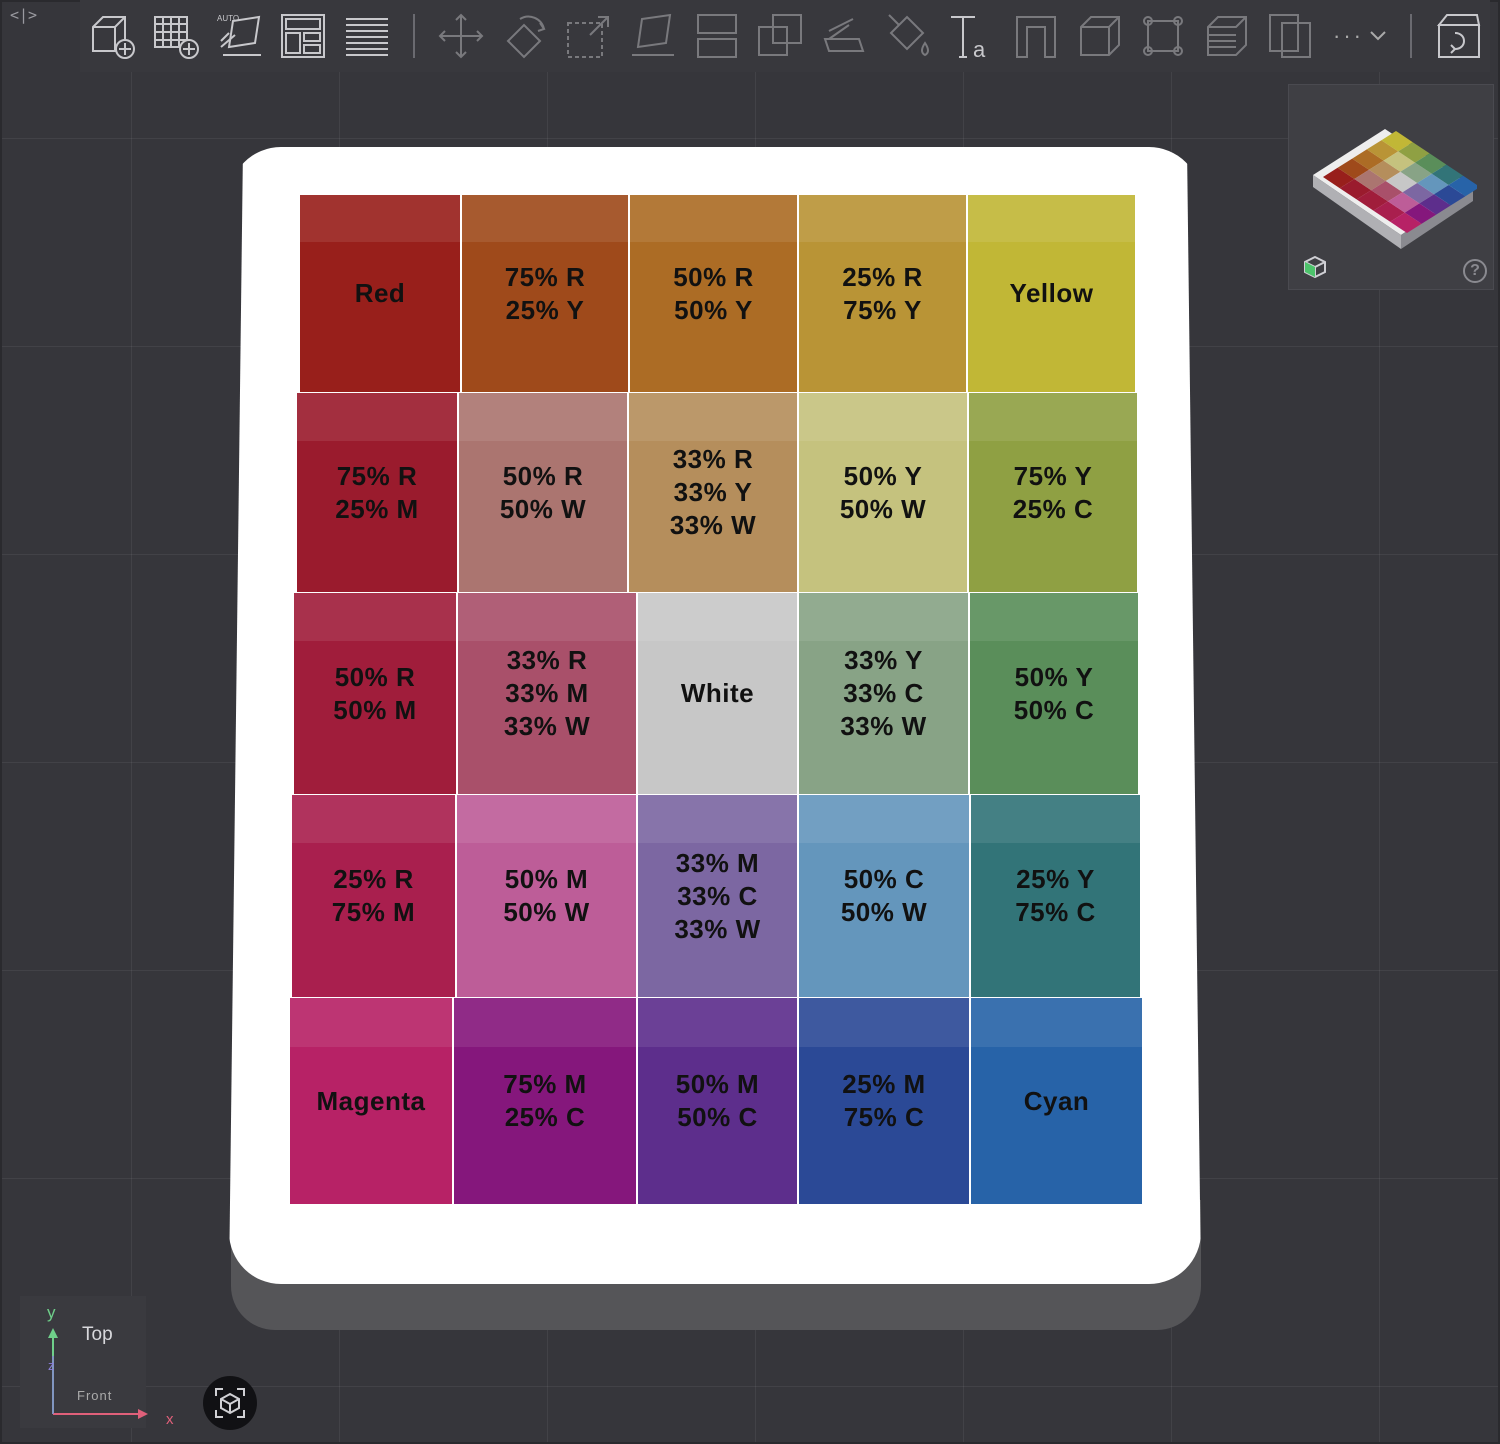  Describe the element at coordinates (97, 1335) in the screenshot. I see `view-label: Top` at that location.